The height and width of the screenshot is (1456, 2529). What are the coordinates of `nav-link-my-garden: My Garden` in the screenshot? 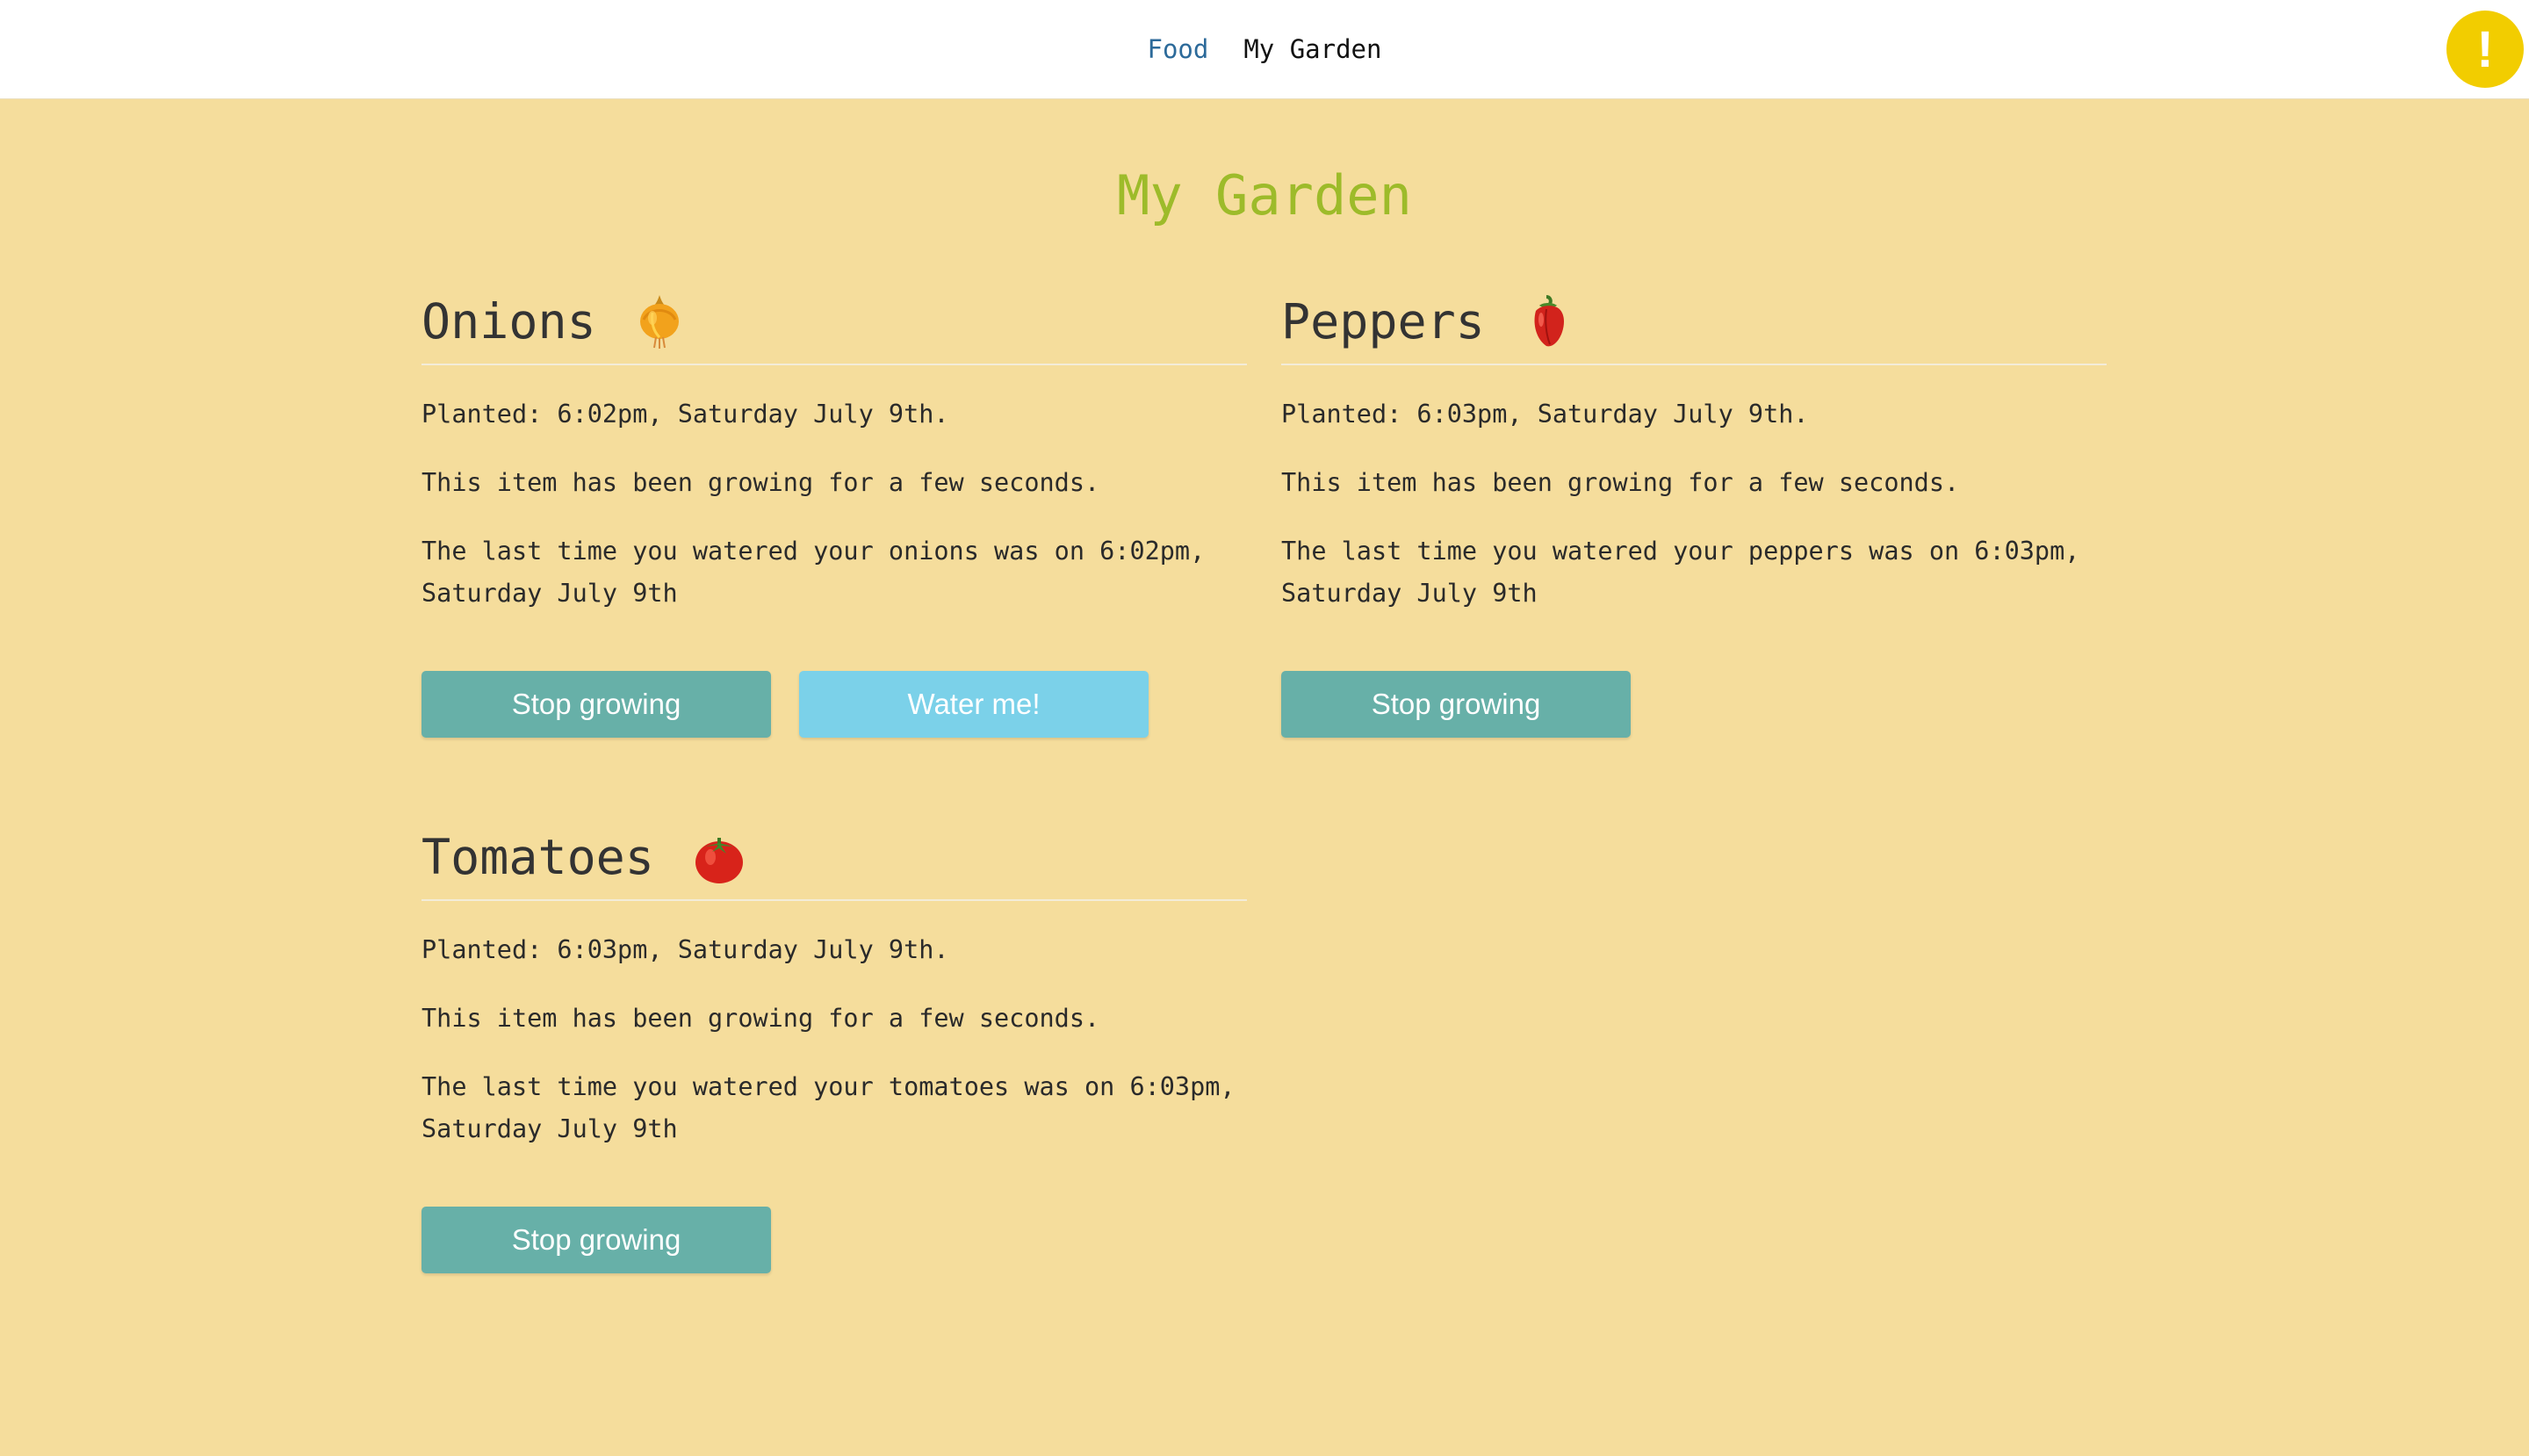 It's located at (1312, 49).